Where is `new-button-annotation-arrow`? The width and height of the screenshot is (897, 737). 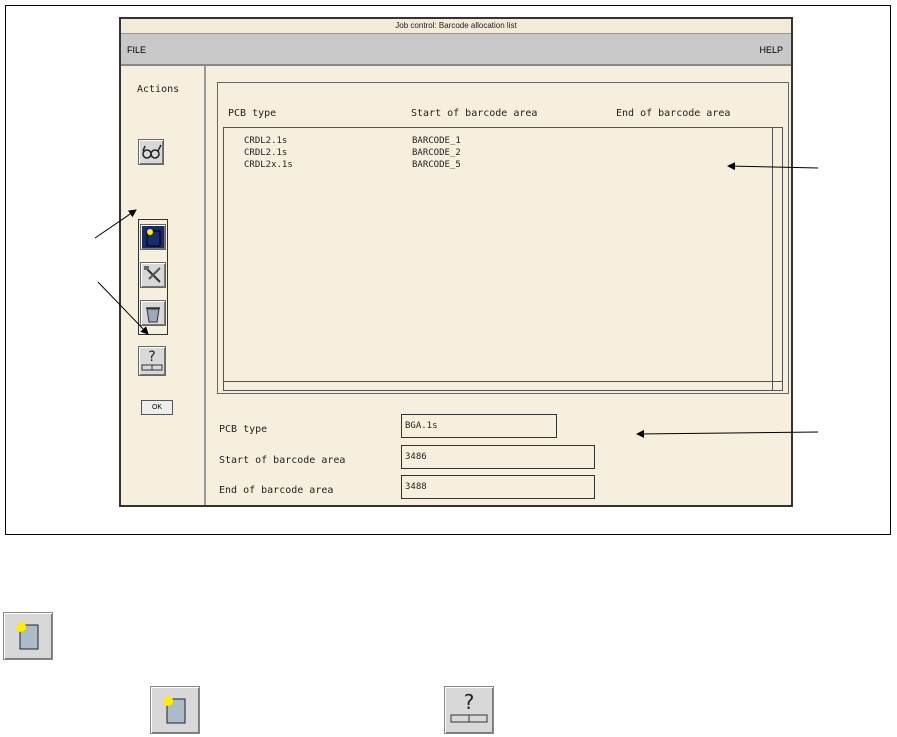 new-button-annotation-arrow is located at coordinates (115, 224).